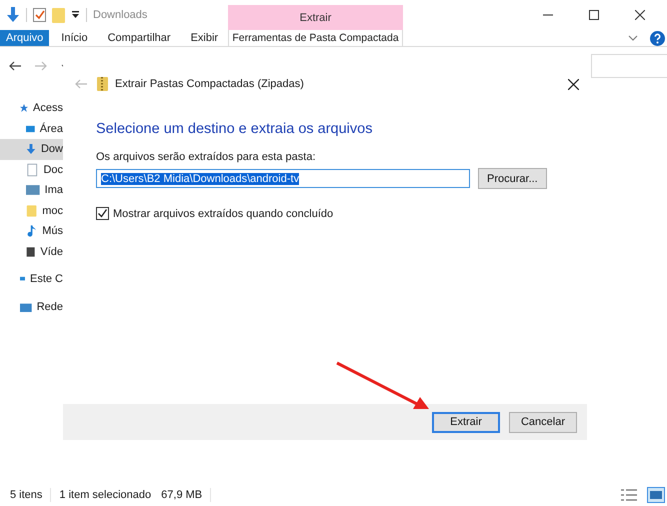  What do you see at coordinates (629, 495) in the screenshot?
I see `details-view-icon` at bounding box center [629, 495].